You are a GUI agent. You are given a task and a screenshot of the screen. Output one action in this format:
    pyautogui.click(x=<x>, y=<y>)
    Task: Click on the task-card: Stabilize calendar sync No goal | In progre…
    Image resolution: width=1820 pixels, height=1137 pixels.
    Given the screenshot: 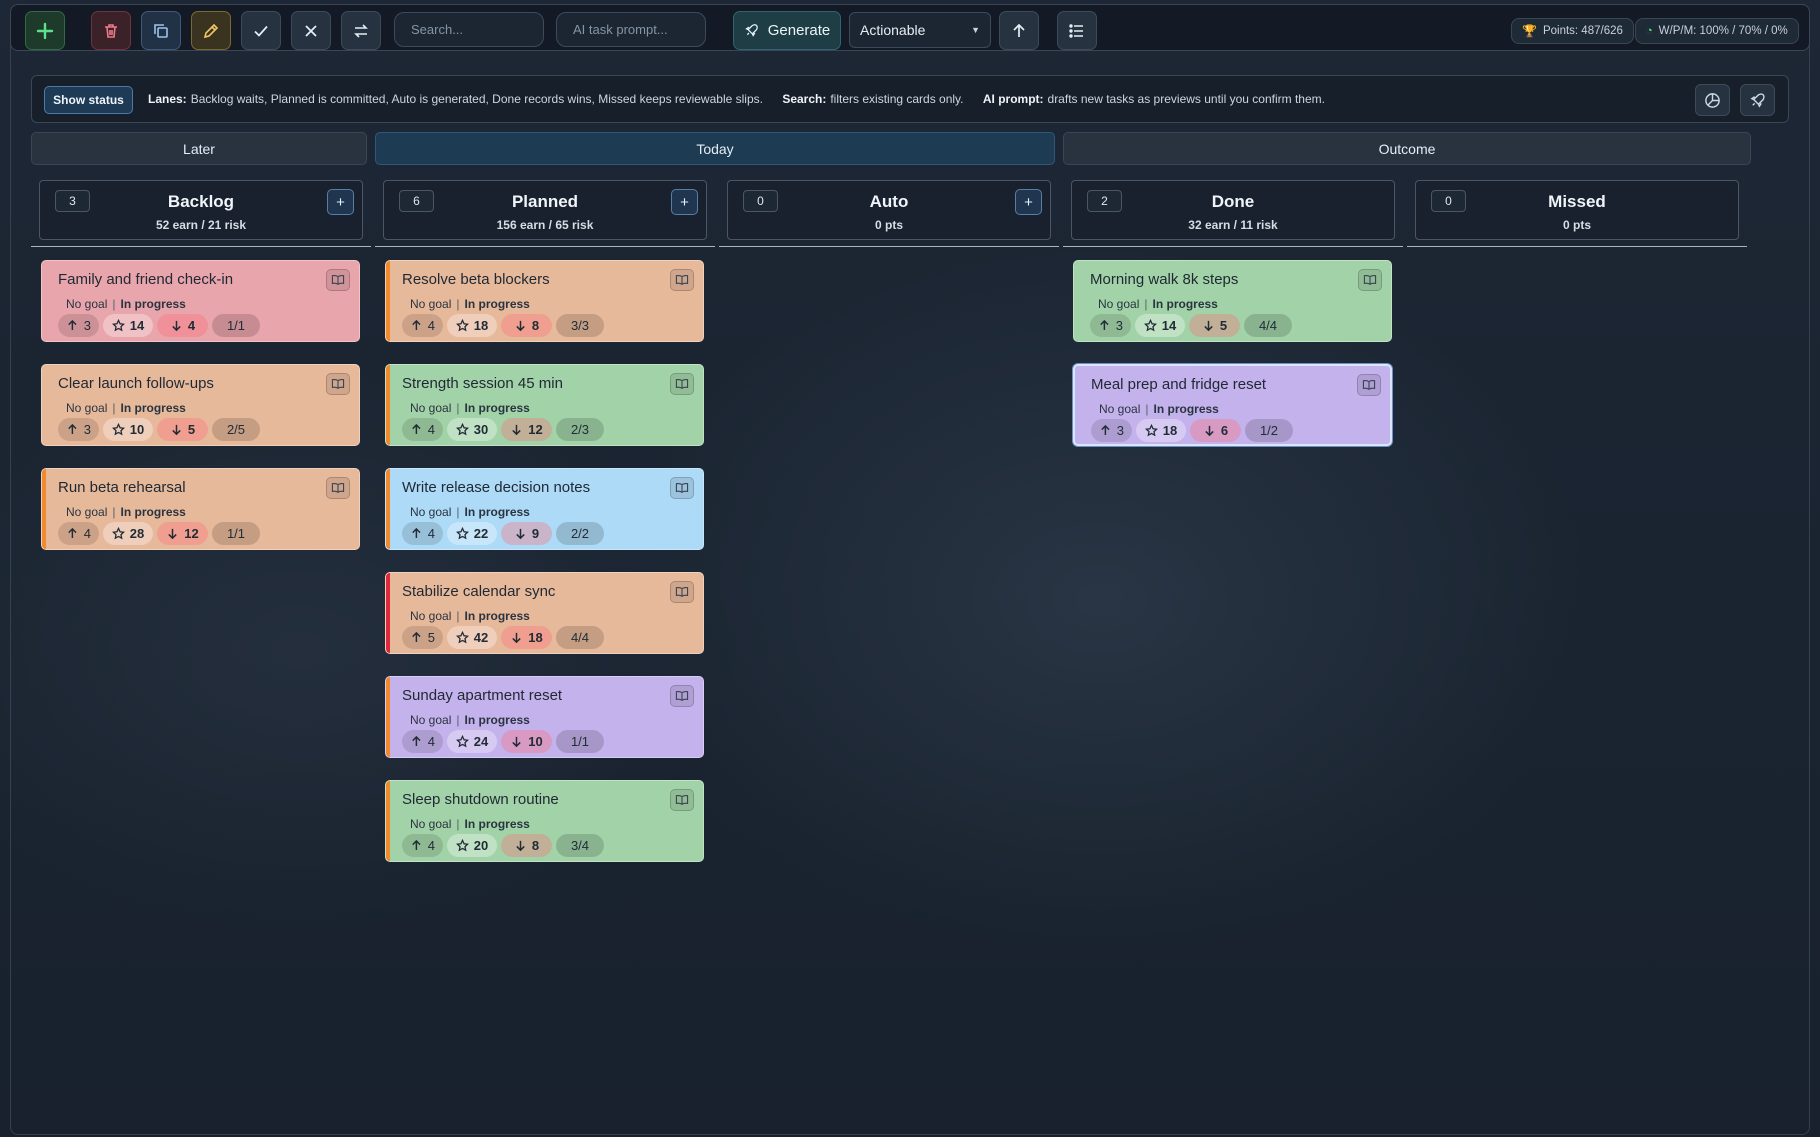 What is the action you would take?
    pyautogui.click(x=544, y=613)
    